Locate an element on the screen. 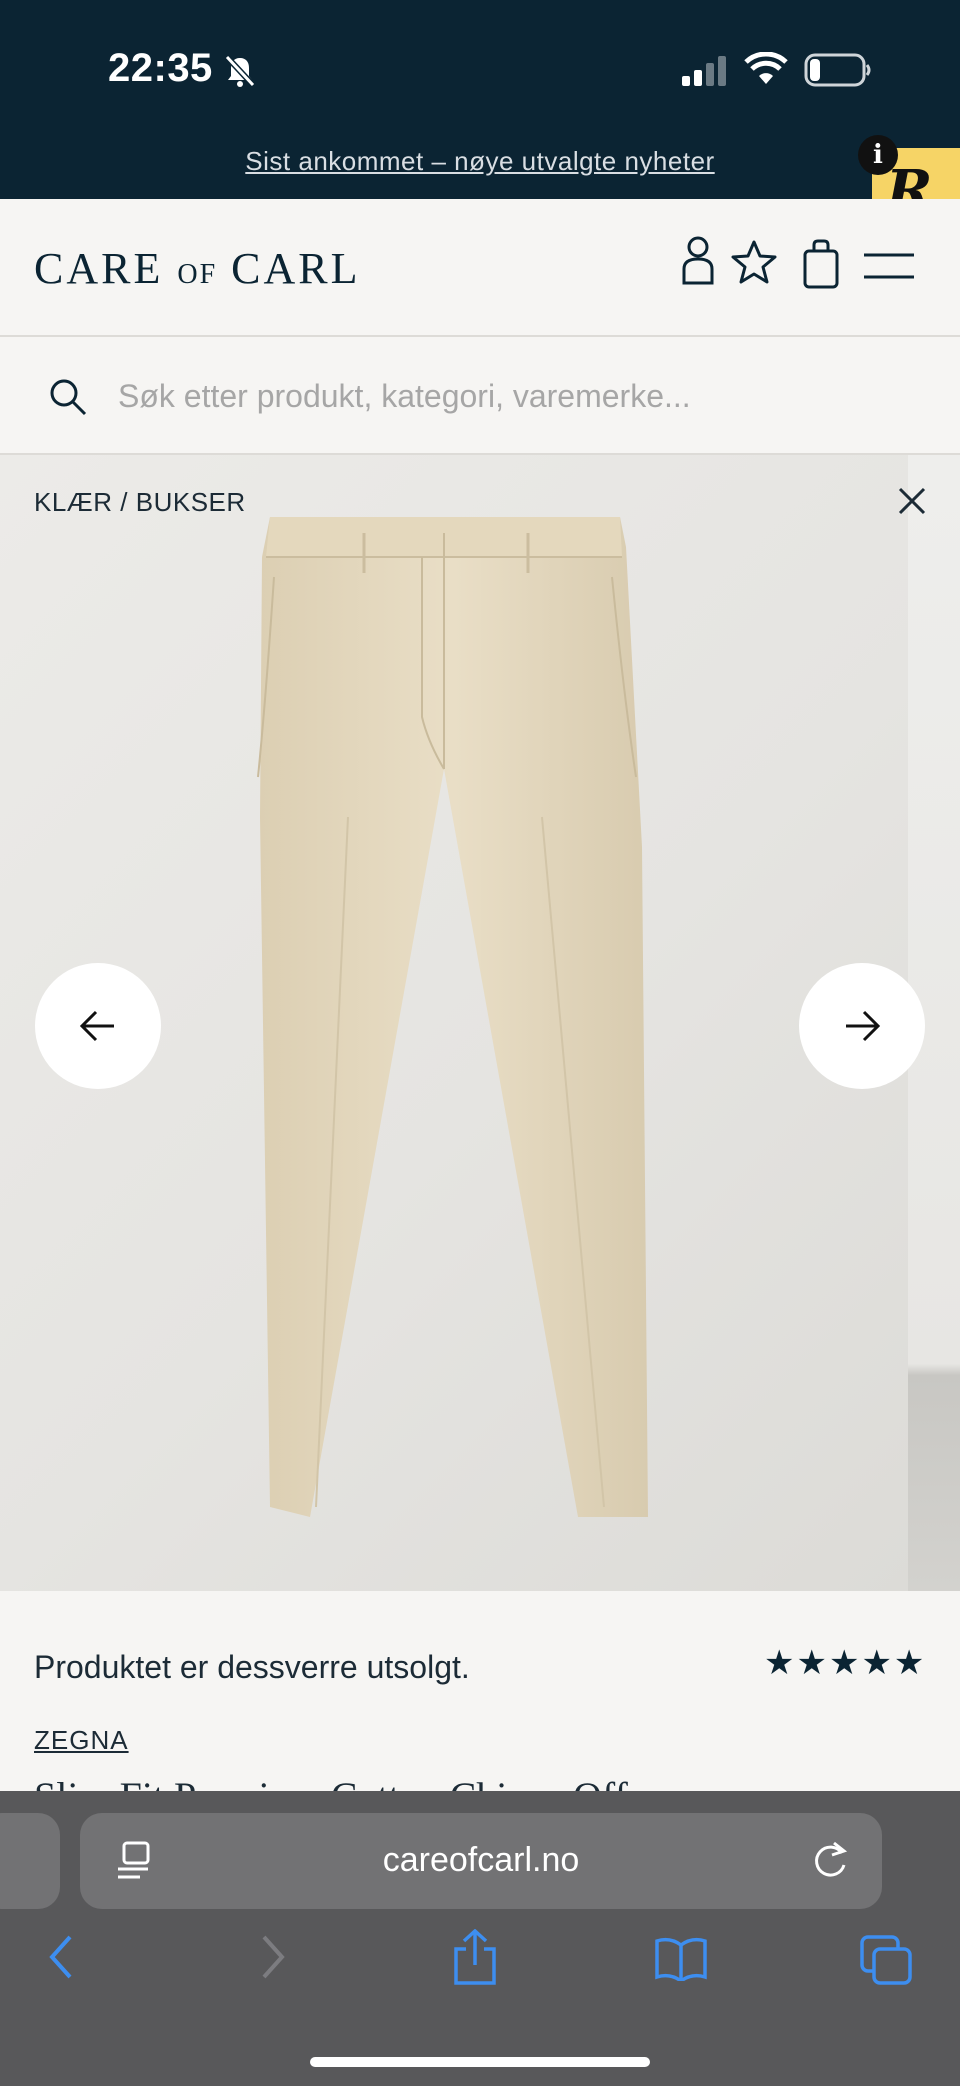  wishlist-star-icon is located at coordinates (754, 262).